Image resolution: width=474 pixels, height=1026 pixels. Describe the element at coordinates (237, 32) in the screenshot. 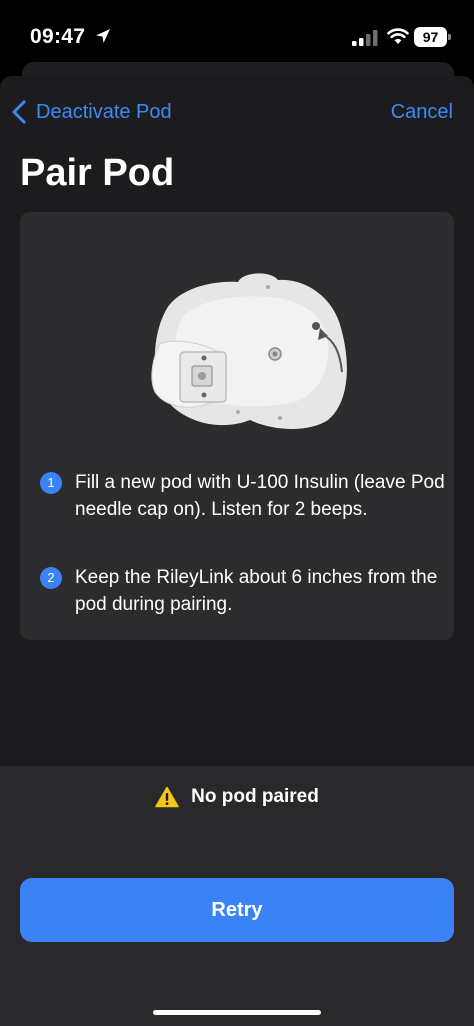

I see `status-bar: 09:47 97` at that location.